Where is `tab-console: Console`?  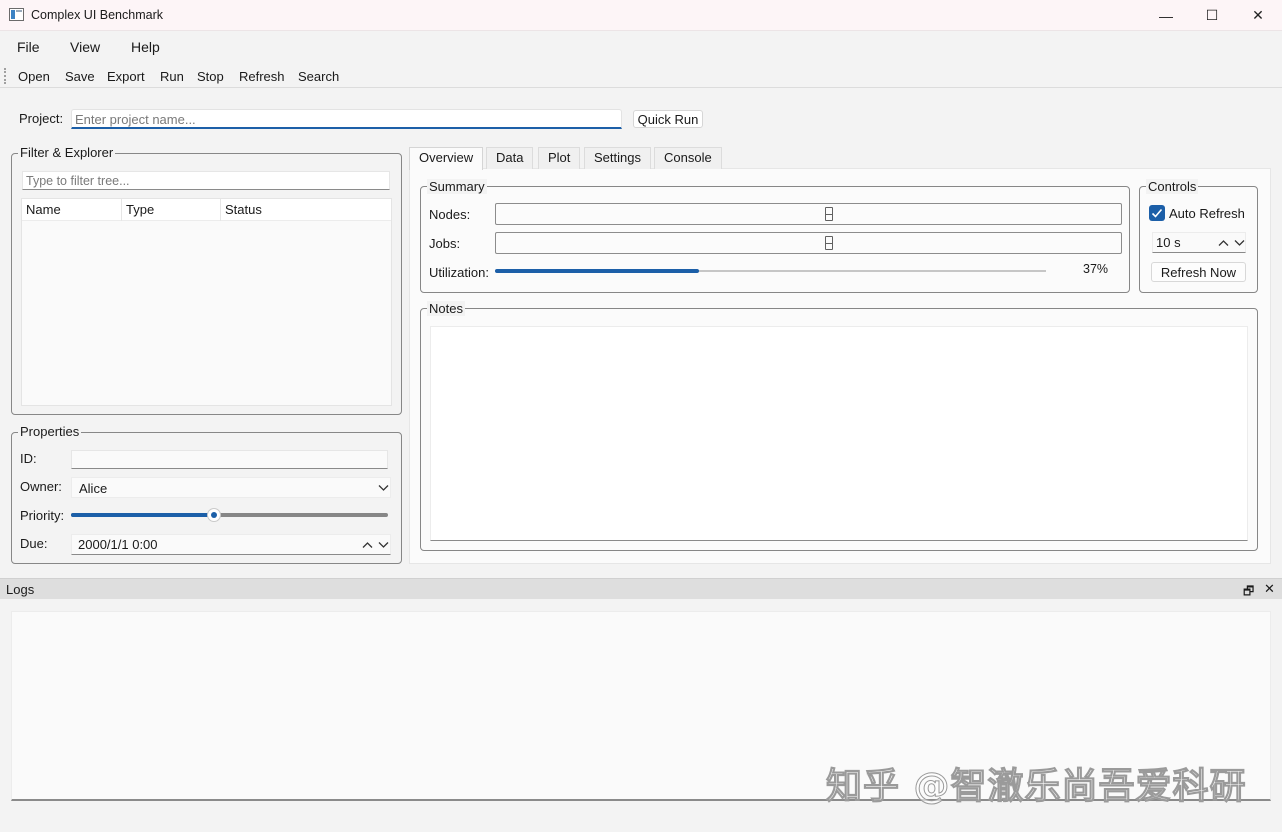 tab-console: Console is located at coordinates (688, 158).